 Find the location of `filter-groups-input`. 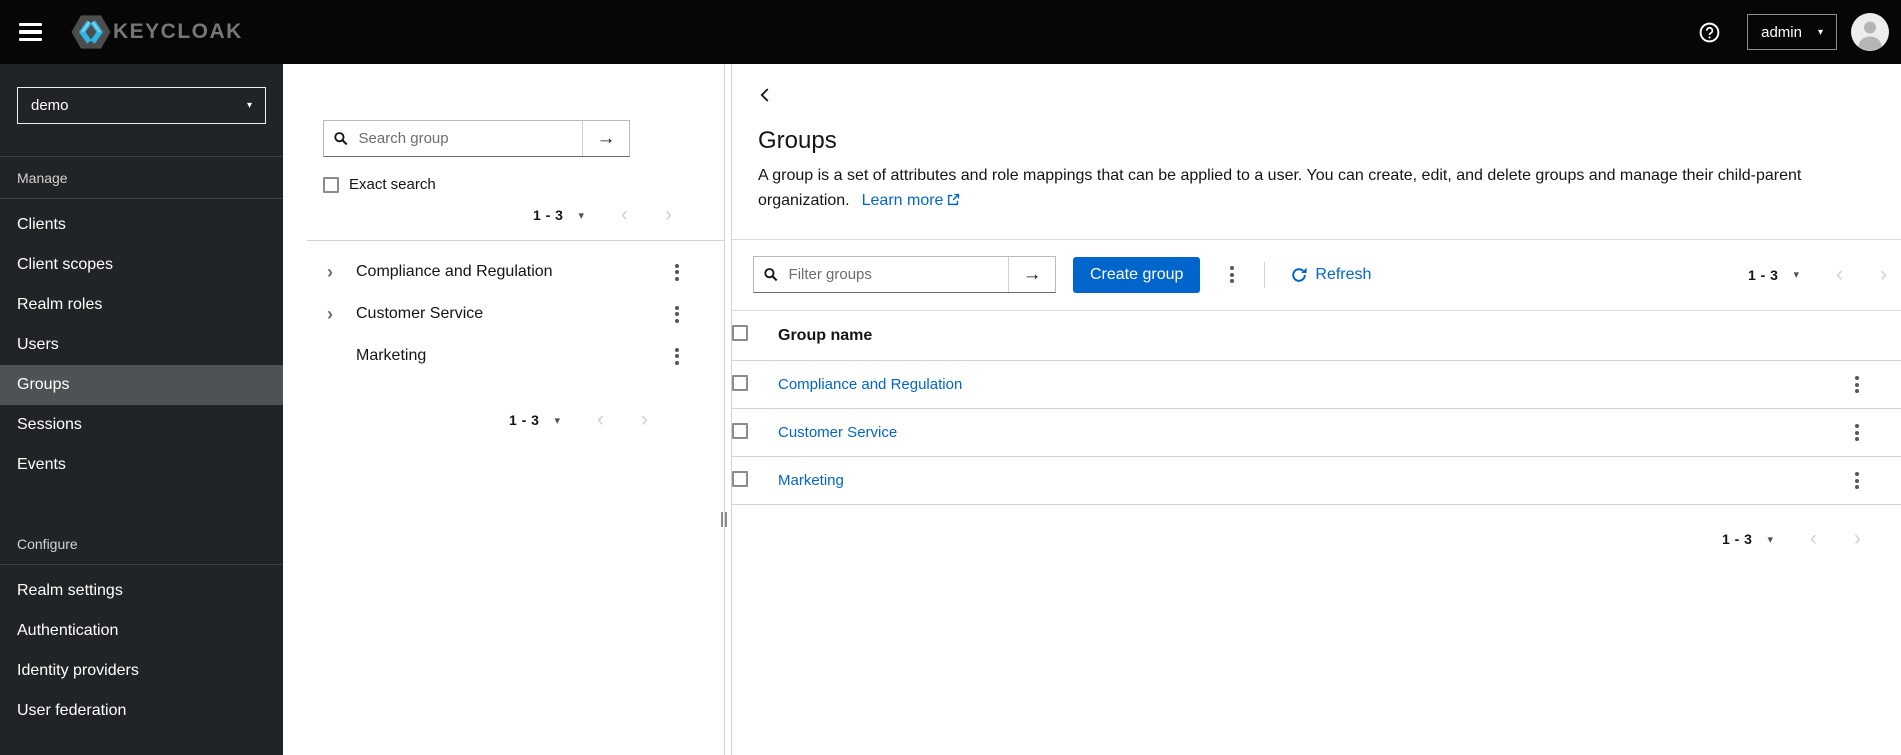

filter-groups-input is located at coordinates (892, 274).